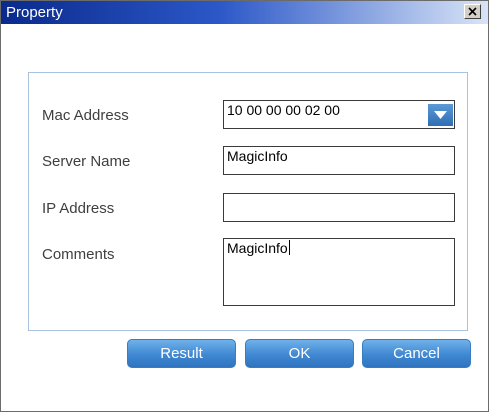 The width and height of the screenshot is (489, 412). Describe the element at coordinates (416, 353) in the screenshot. I see `cancel-button: Cancel` at that location.